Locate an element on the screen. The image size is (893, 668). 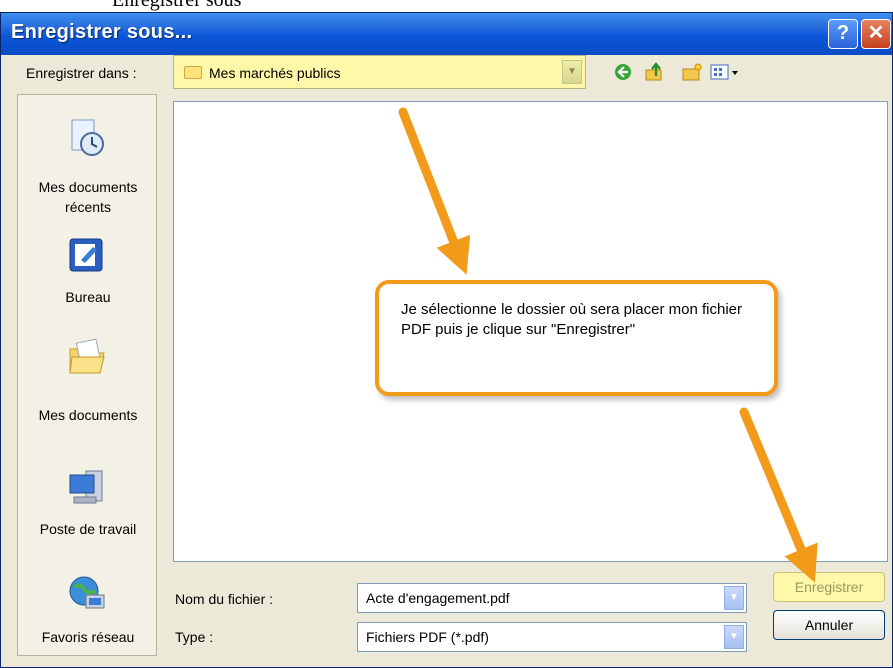
place-label: Favoris réseau is located at coordinates (88, 637).